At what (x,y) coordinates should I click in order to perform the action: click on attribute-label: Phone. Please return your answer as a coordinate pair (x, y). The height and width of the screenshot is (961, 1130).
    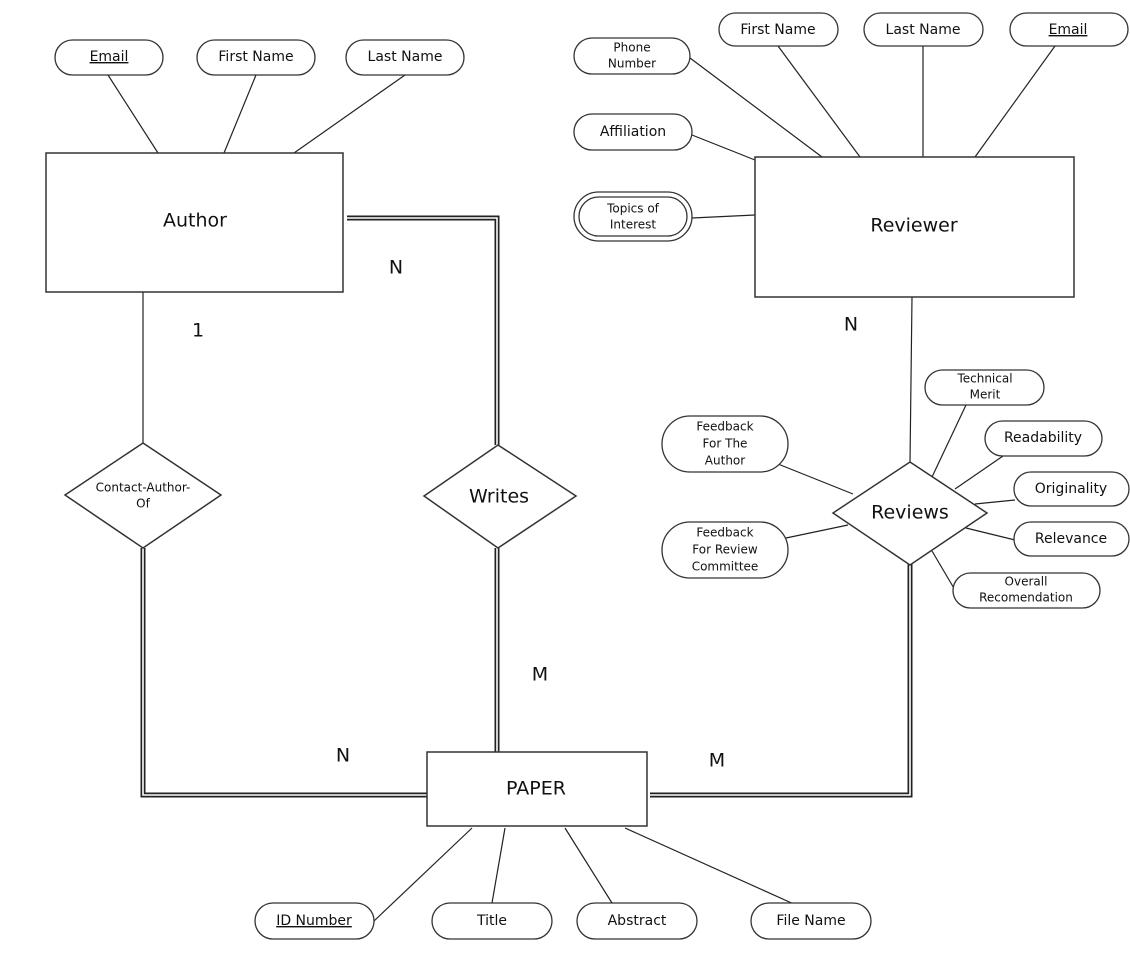
    Looking at the image, I should click on (631, 48).